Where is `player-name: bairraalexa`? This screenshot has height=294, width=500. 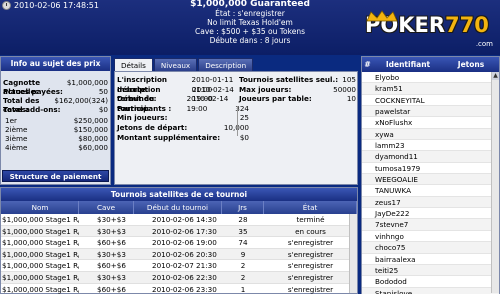
player-name: bairraalexa is located at coordinates (395, 259).